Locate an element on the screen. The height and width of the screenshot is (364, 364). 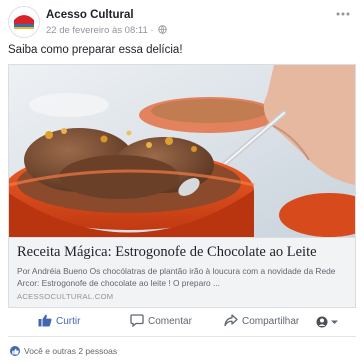
page-avatar is located at coordinates (24, 22).